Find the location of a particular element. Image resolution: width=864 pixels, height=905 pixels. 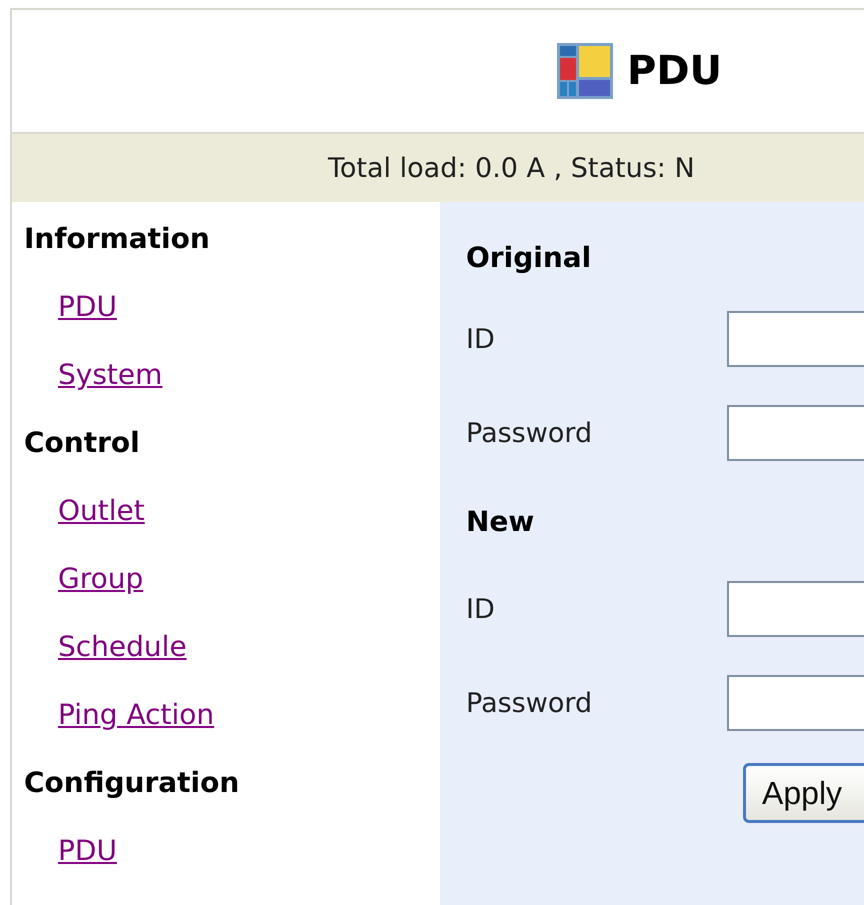

nav-link: Schedule is located at coordinates (122, 646).